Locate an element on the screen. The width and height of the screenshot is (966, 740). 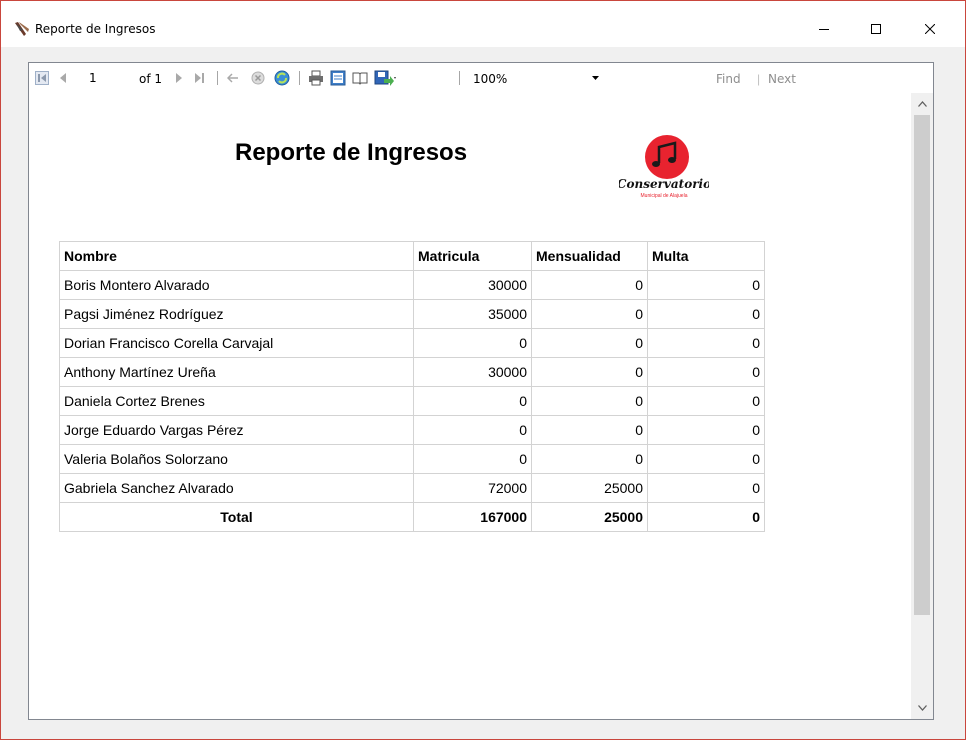
cell-mensualidad: 25000 is located at coordinates (589, 488).